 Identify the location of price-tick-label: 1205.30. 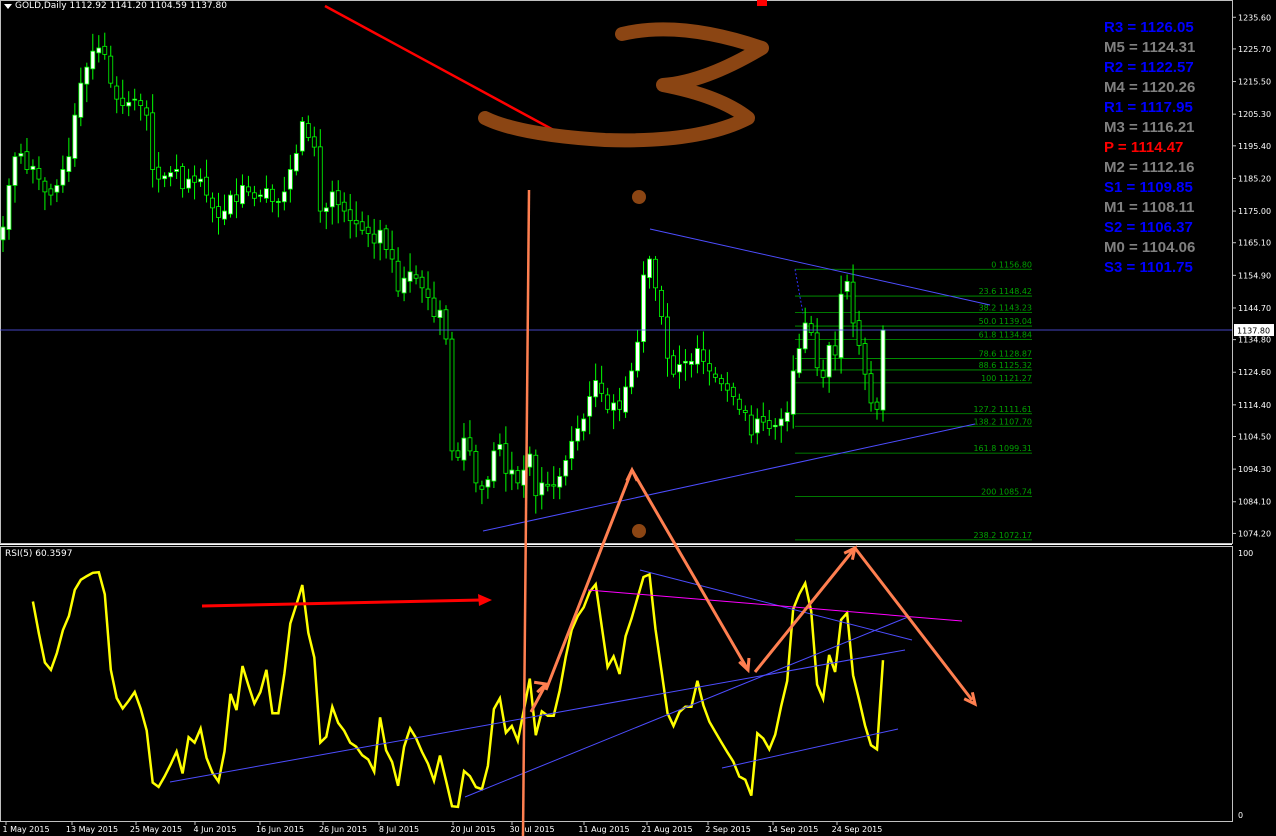
(1254, 114).